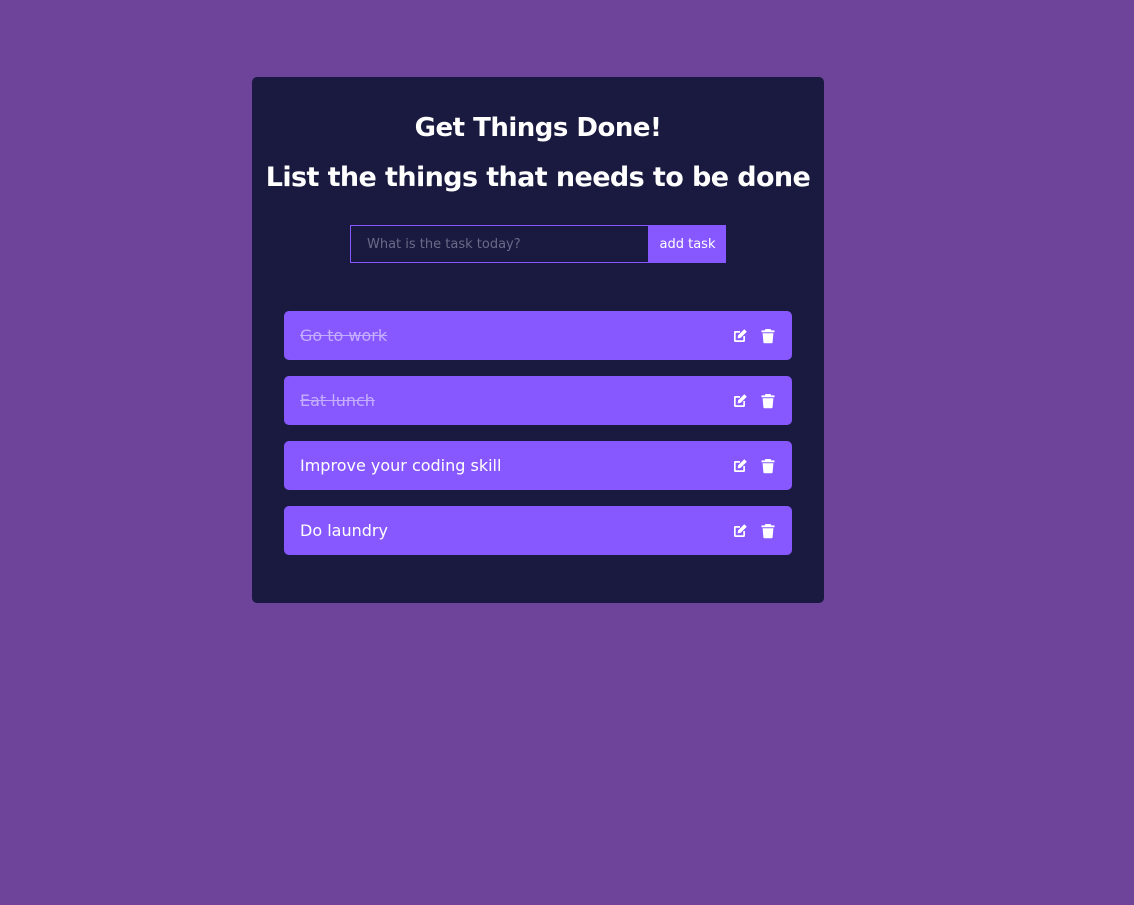  What do you see at coordinates (499, 244) in the screenshot?
I see `task-input` at bounding box center [499, 244].